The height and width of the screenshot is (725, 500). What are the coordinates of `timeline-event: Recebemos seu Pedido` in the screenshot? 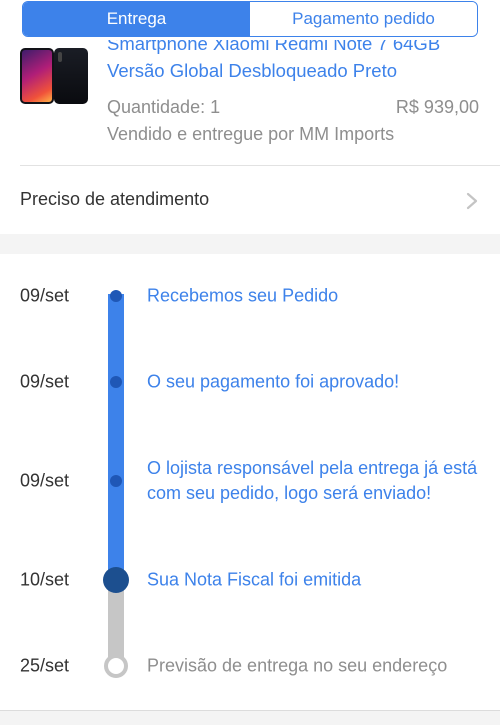 It's located at (243, 295).